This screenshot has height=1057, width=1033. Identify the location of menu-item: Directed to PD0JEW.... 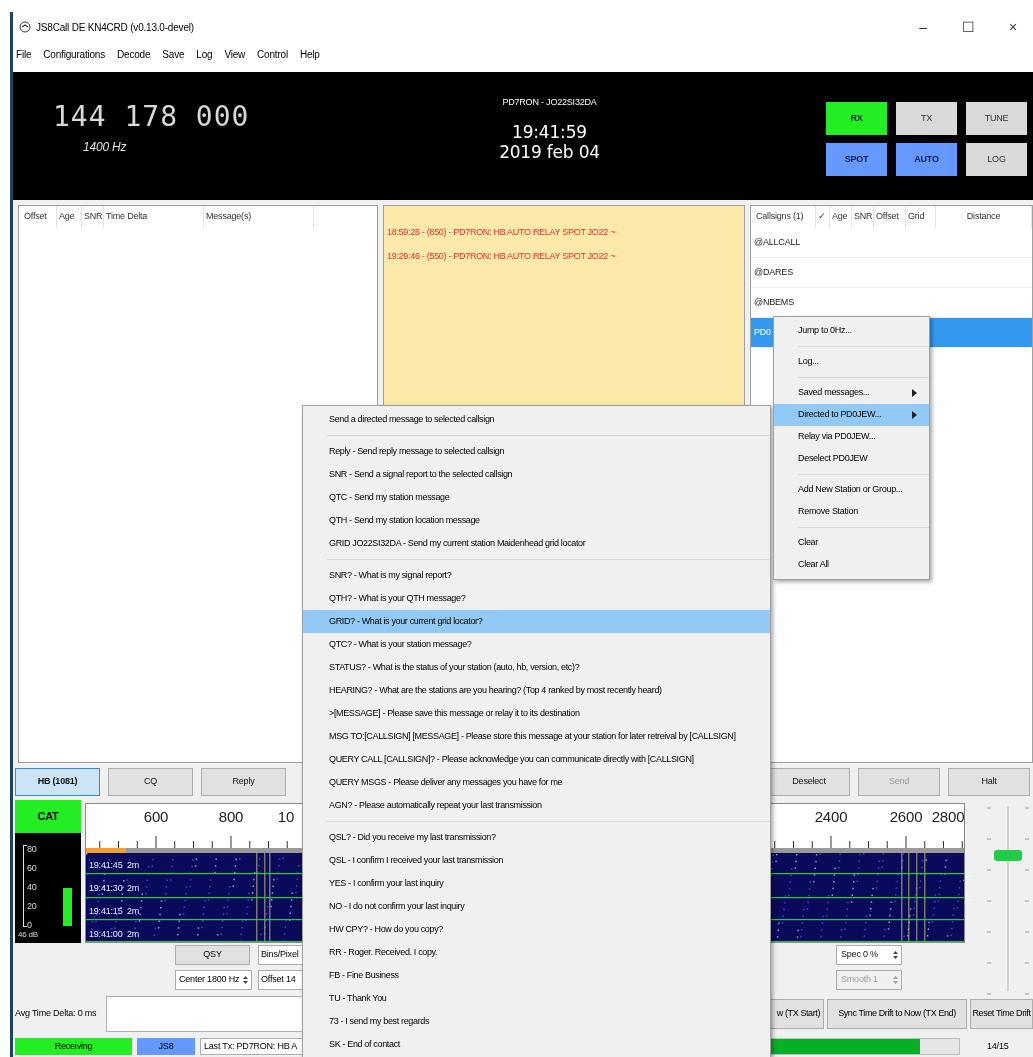
(851, 415).